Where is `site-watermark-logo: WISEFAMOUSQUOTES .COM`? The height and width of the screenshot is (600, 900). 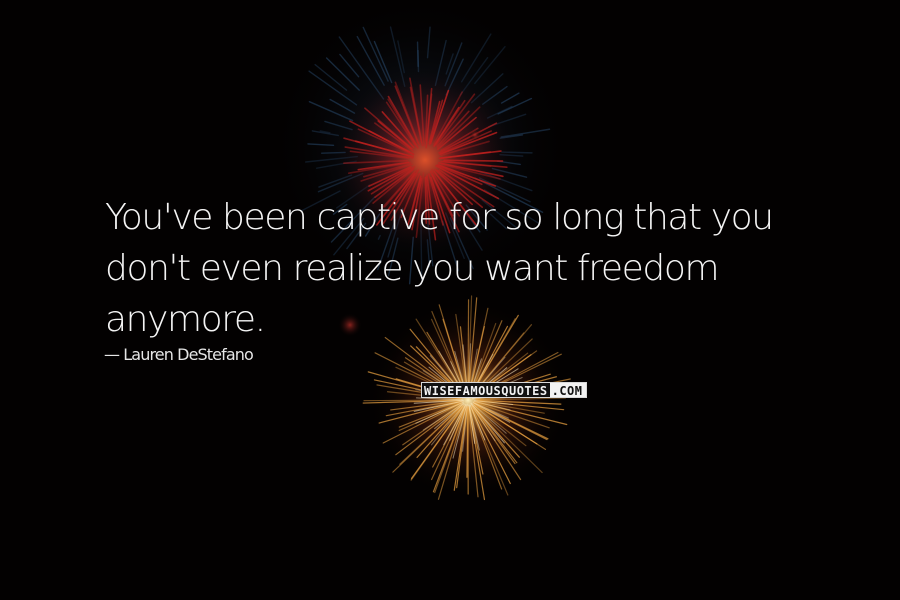
site-watermark-logo: WISEFAMOUSQUOTES .COM is located at coordinates (504, 390).